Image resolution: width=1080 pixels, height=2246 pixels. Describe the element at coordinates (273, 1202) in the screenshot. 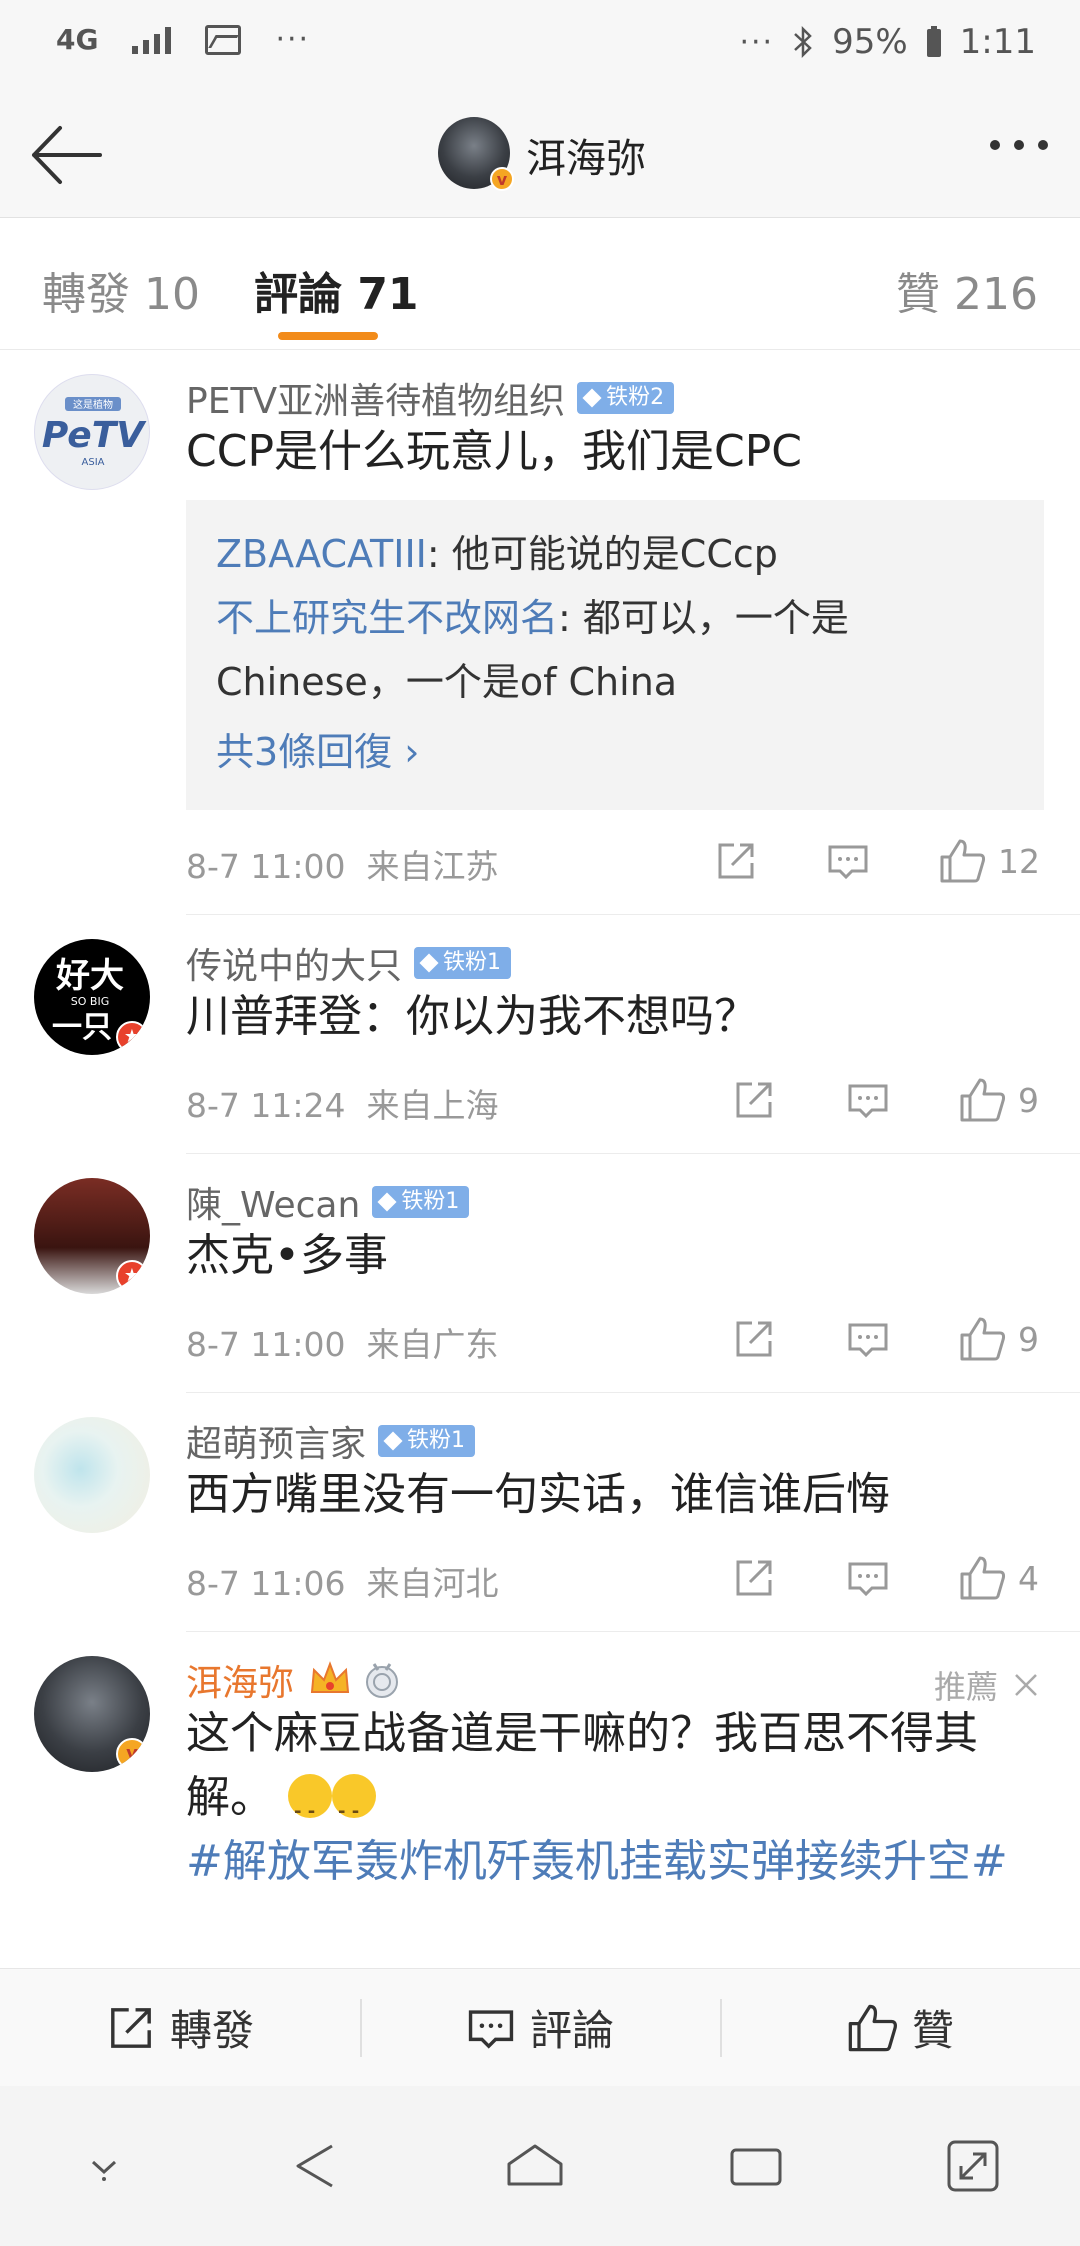

I see `username: 陳_Wecan` at that location.